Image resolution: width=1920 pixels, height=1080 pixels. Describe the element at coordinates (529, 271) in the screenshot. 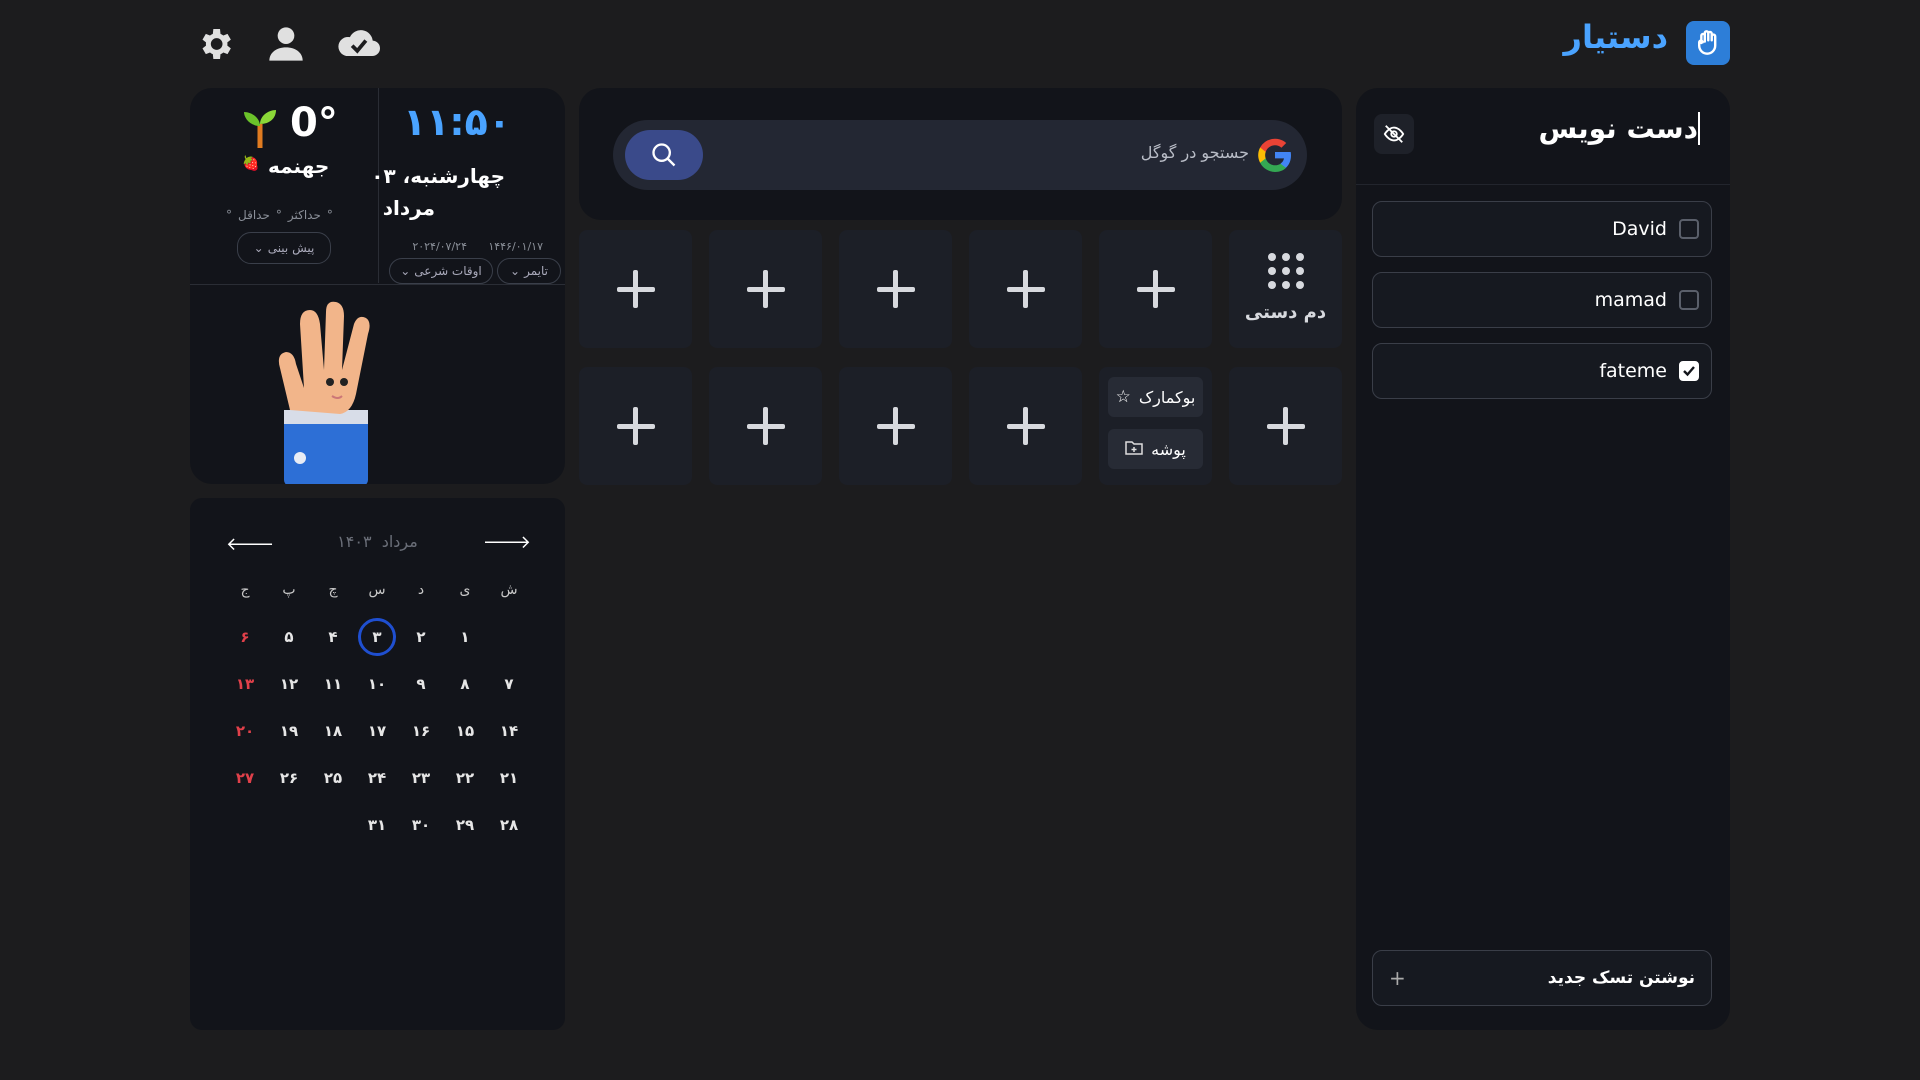

I see `timer-button: ⌄ تایمر` at that location.